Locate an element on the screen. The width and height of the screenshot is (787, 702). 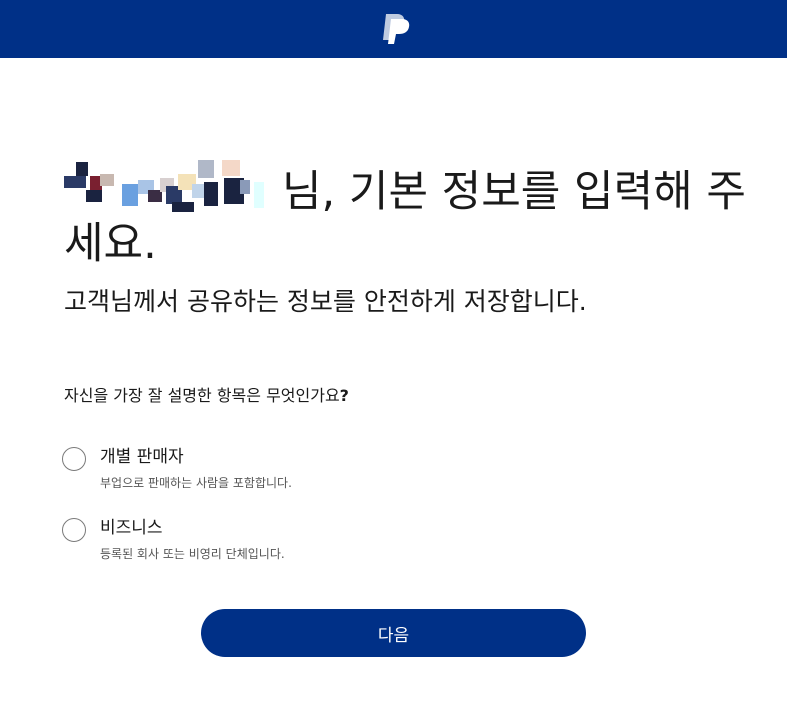
individual-seller-label: 개별 판매자 is located at coordinates (142, 457).